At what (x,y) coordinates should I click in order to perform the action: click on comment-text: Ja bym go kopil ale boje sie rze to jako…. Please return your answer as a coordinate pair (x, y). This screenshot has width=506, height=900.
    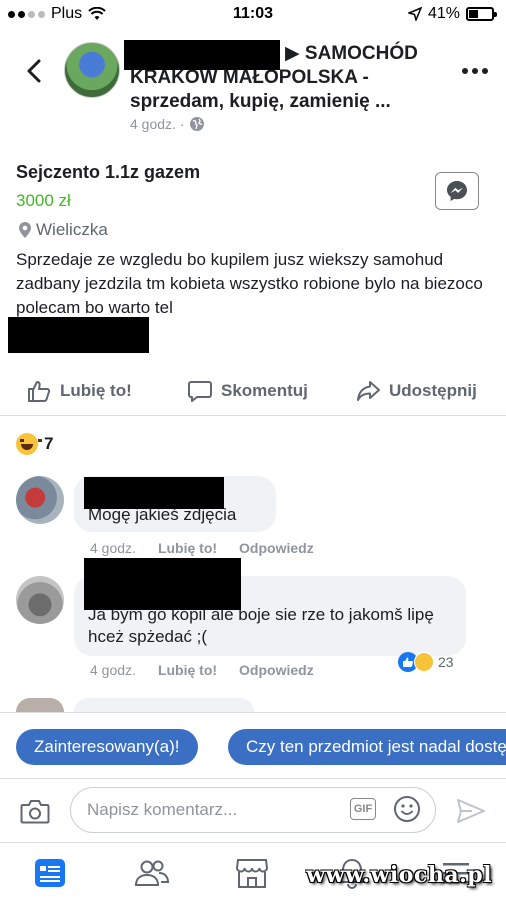
    Looking at the image, I should click on (261, 625).